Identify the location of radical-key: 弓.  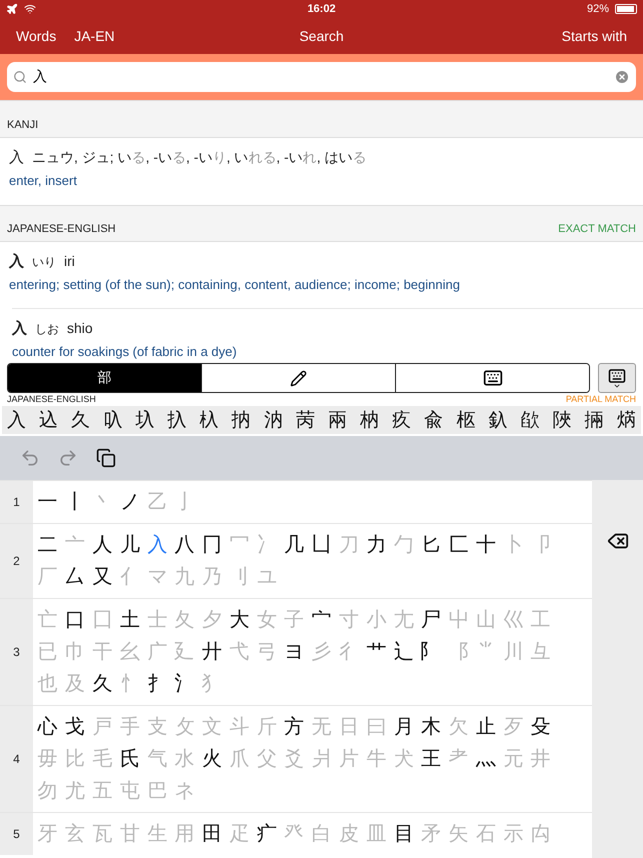
(267, 651).